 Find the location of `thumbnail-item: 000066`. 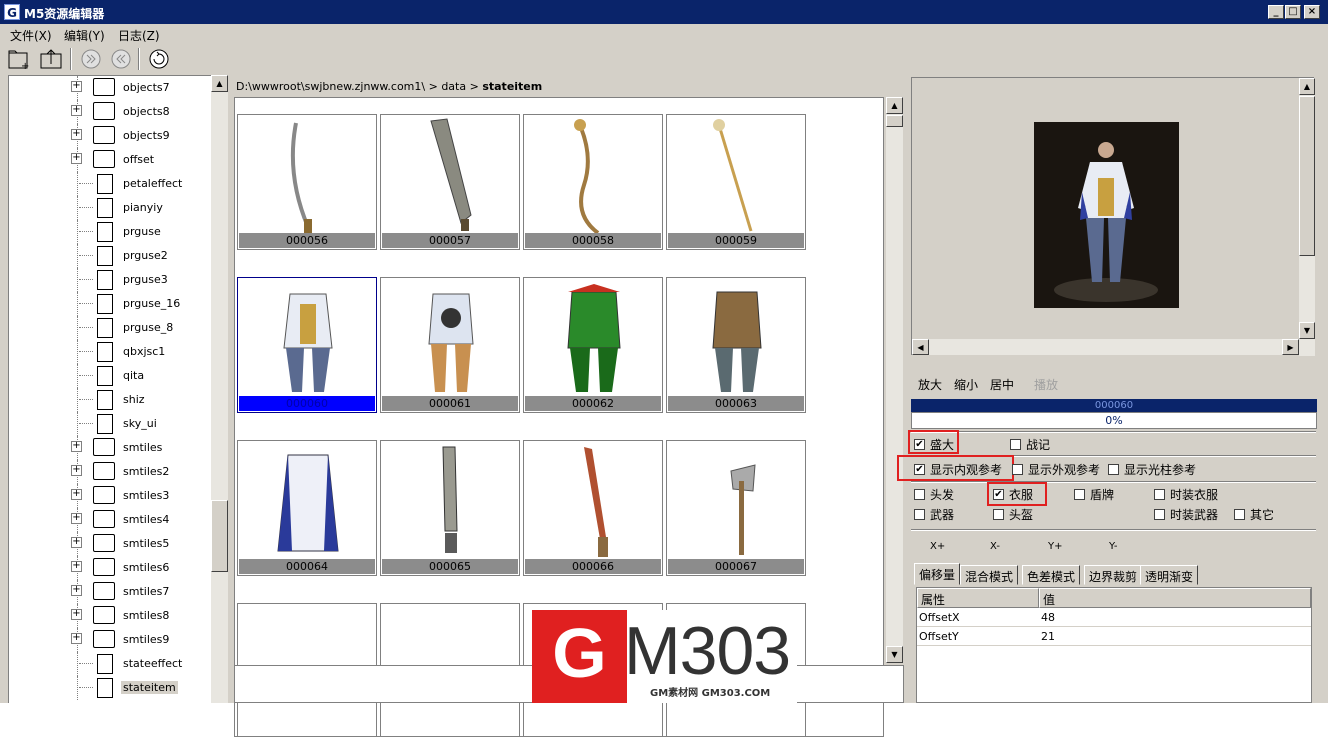

thumbnail-item: 000066 is located at coordinates (593, 508).